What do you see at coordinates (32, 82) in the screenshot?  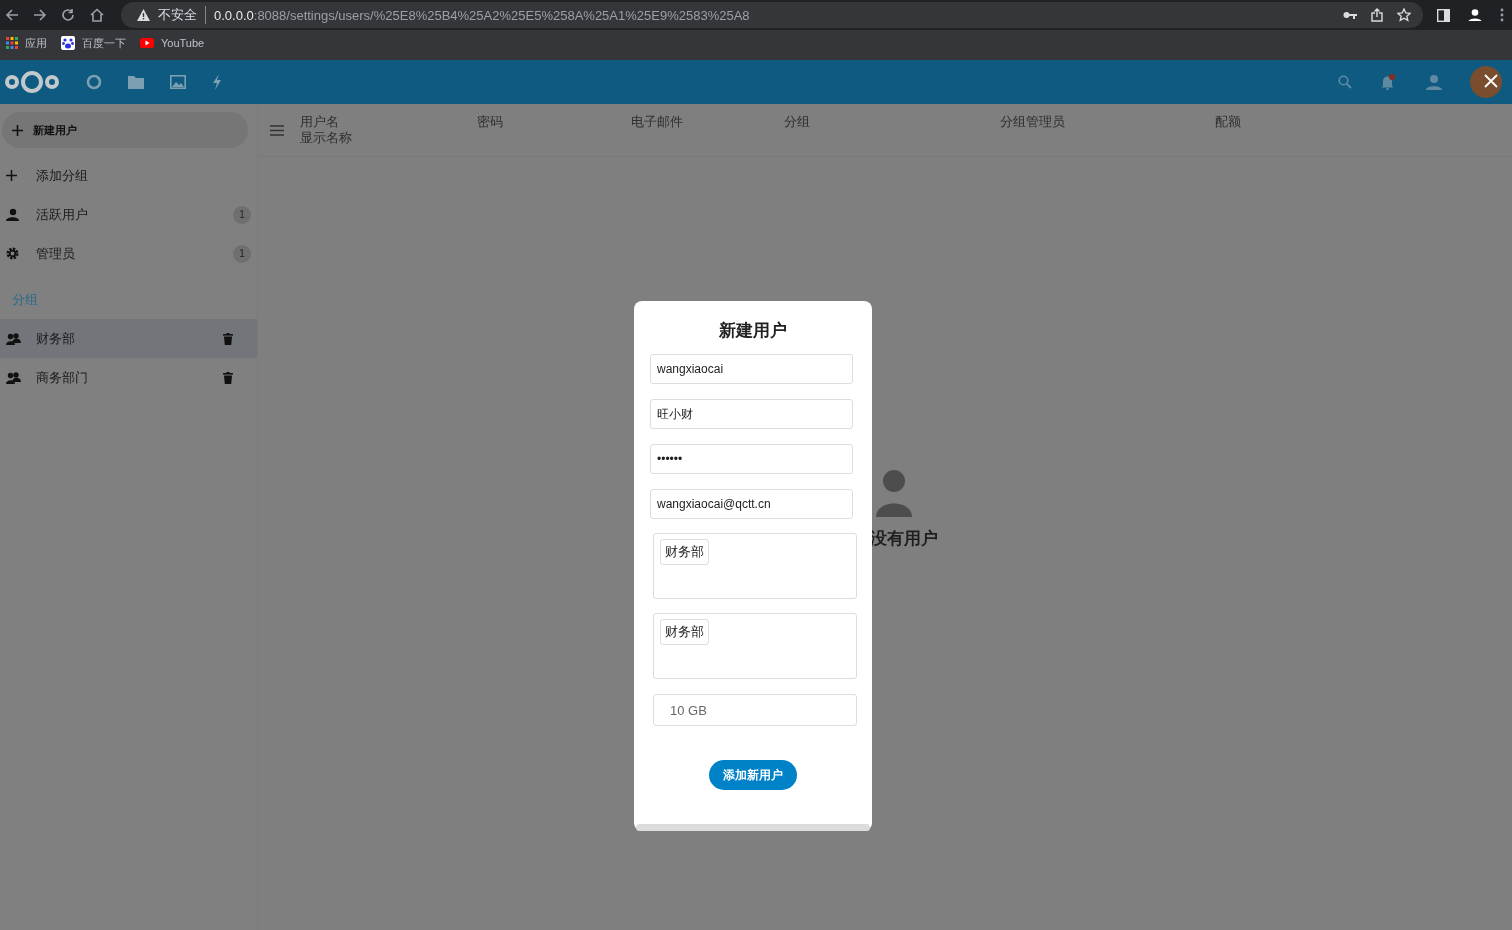 I see `logo-icon` at bounding box center [32, 82].